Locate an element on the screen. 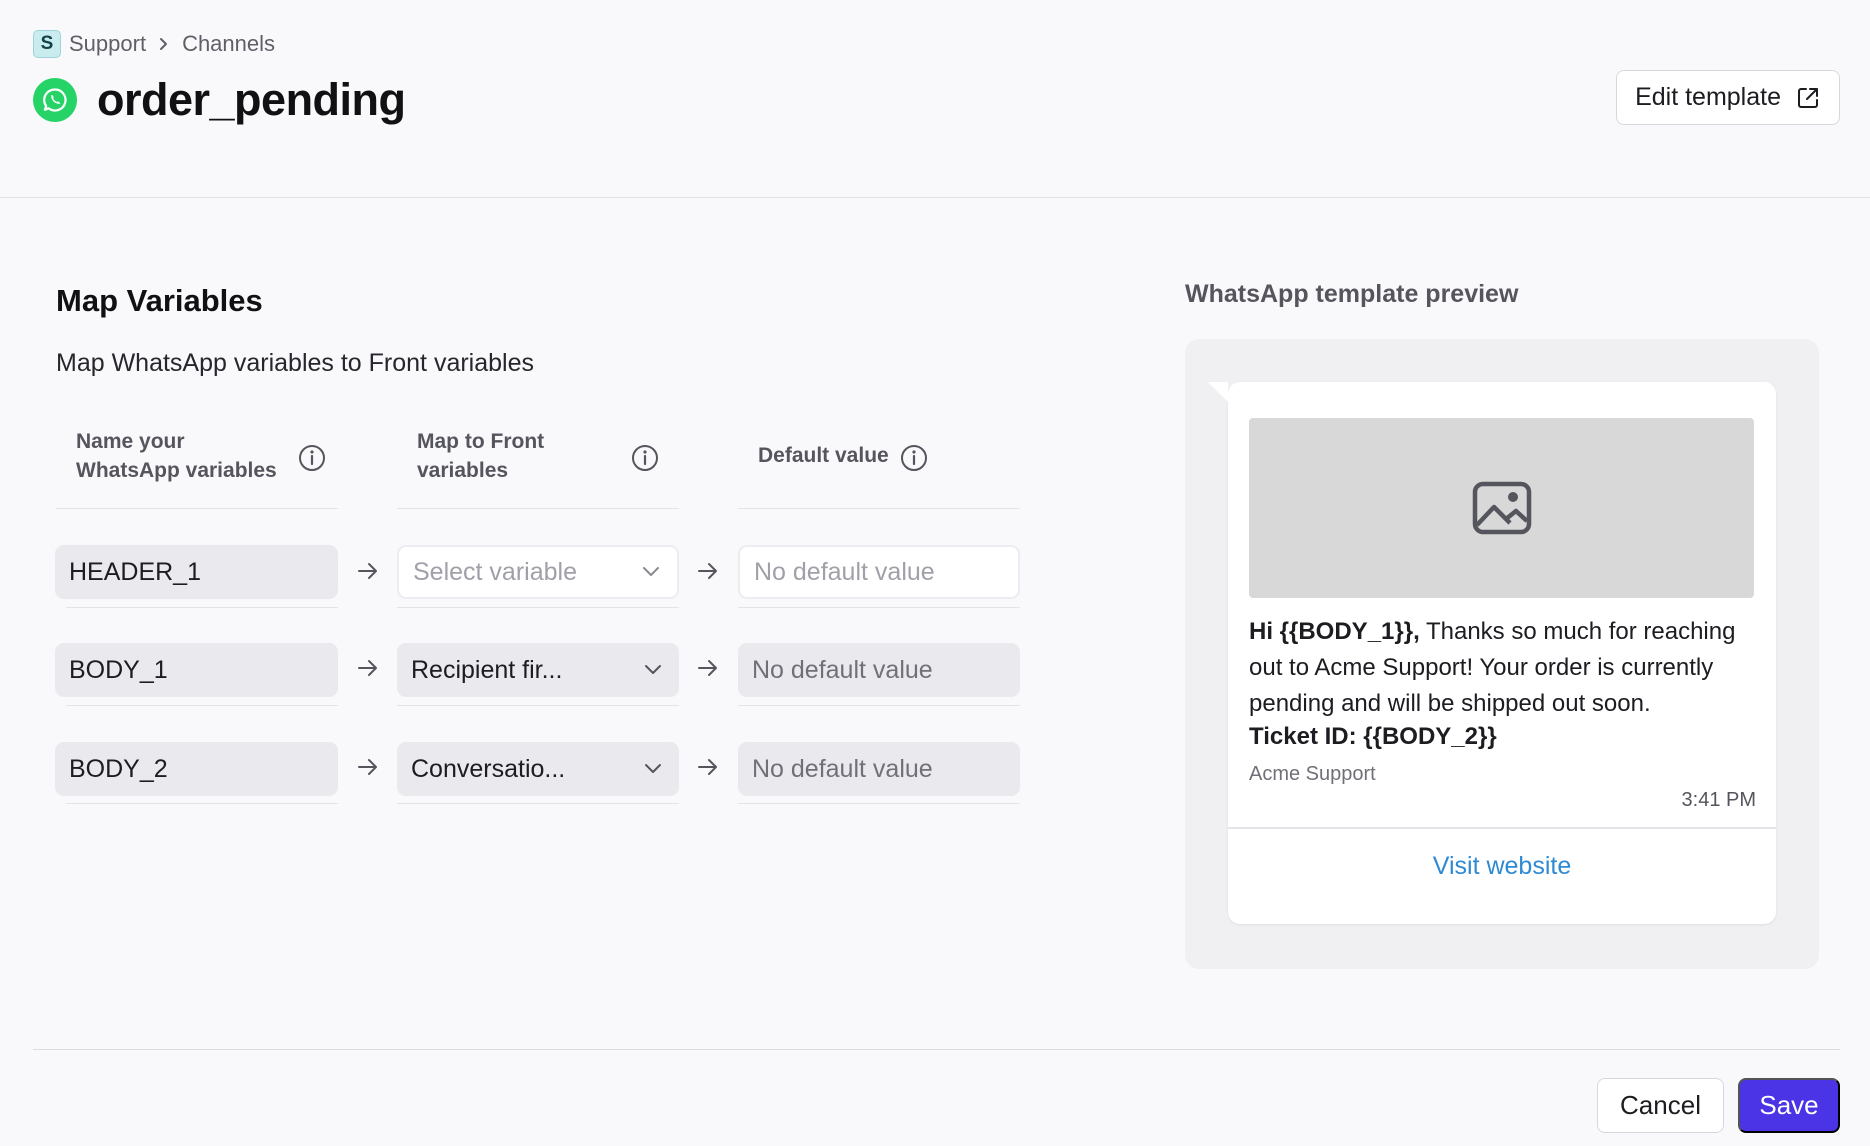 This screenshot has width=1870, height=1146. edit-template-button: Edit template is located at coordinates (1728, 97).